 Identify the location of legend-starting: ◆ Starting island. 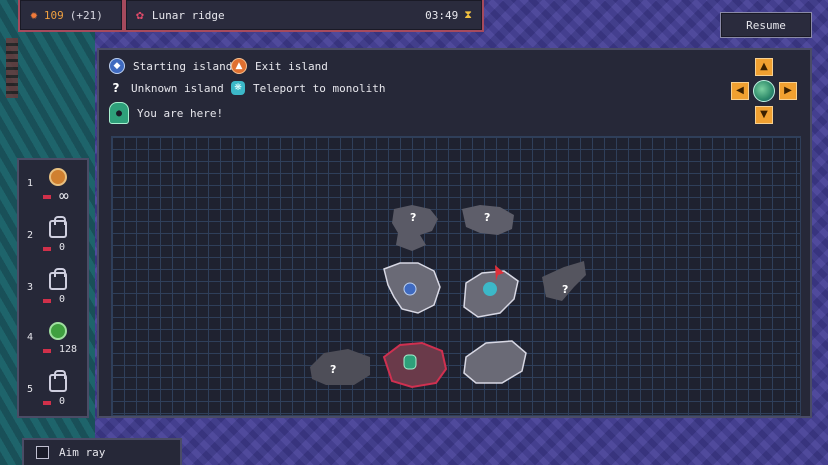
(170, 66).